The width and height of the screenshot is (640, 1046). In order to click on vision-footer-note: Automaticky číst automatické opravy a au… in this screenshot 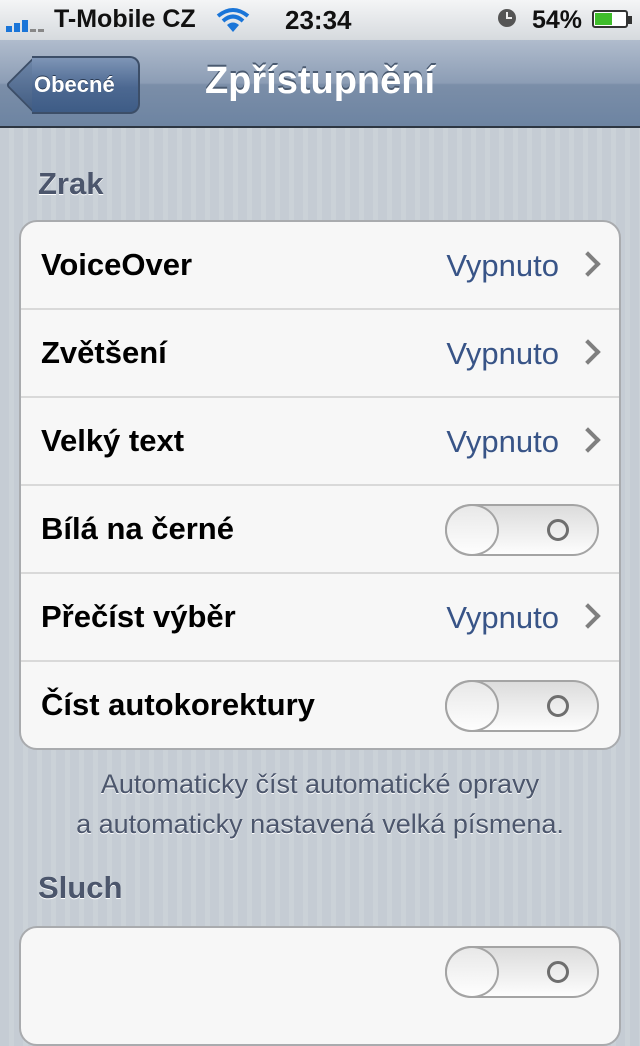, I will do `click(320, 804)`.